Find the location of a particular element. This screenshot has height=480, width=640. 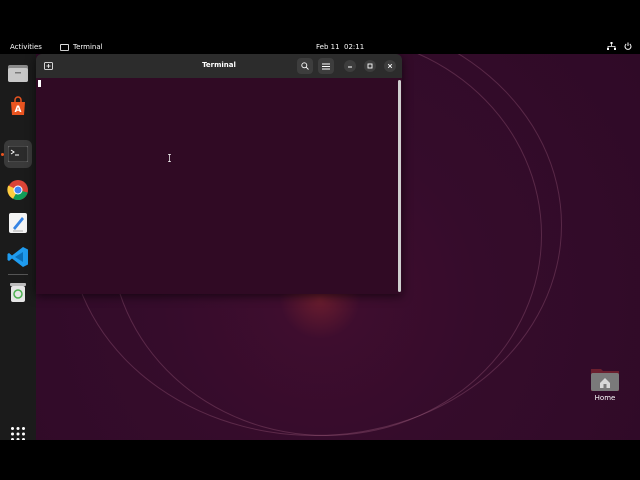

search-button is located at coordinates (305, 66).